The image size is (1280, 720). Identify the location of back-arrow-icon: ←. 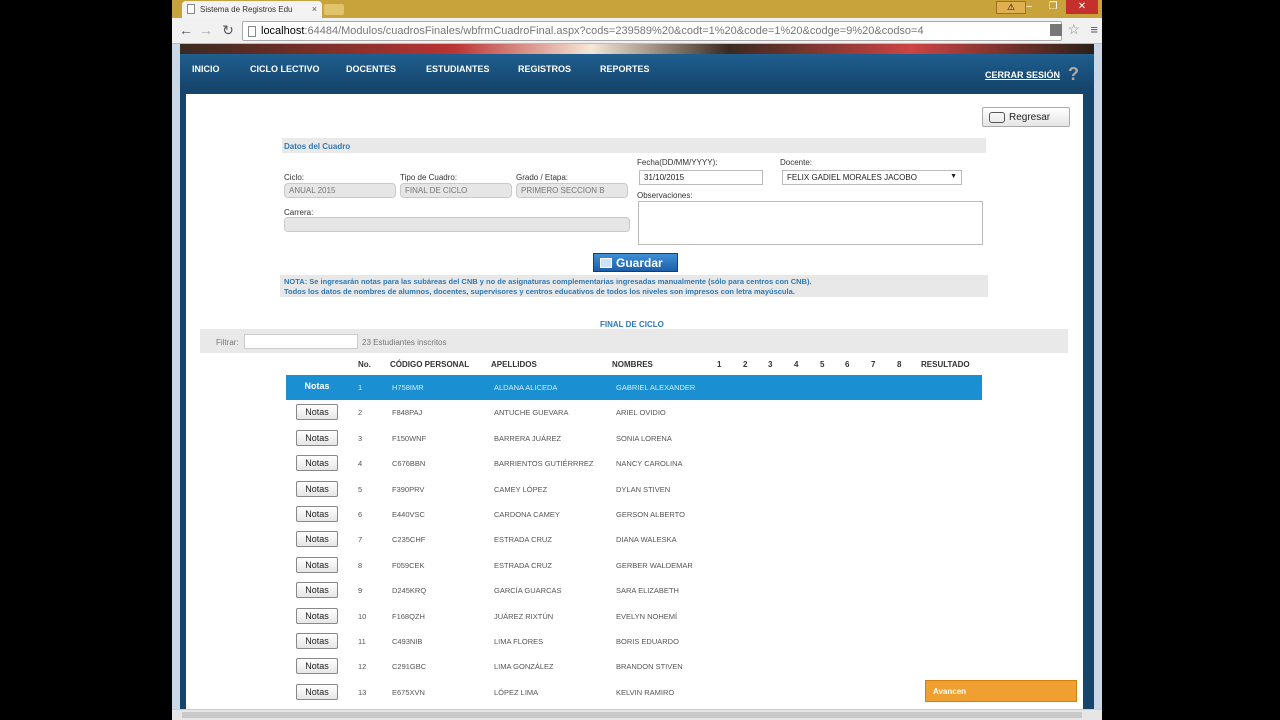
(186, 30).